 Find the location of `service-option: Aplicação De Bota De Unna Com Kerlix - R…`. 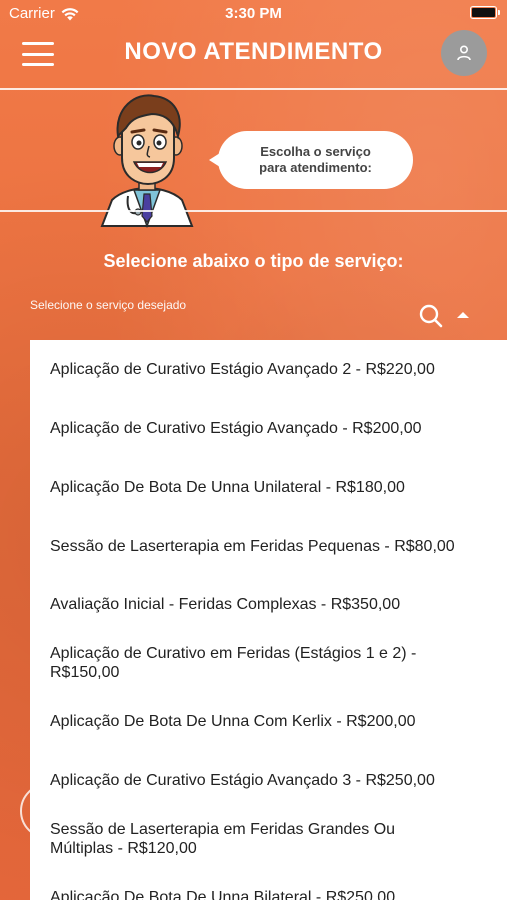

service-option: Aplicação De Bota De Unna Com Kerlix - R… is located at coordinates (274, 721).